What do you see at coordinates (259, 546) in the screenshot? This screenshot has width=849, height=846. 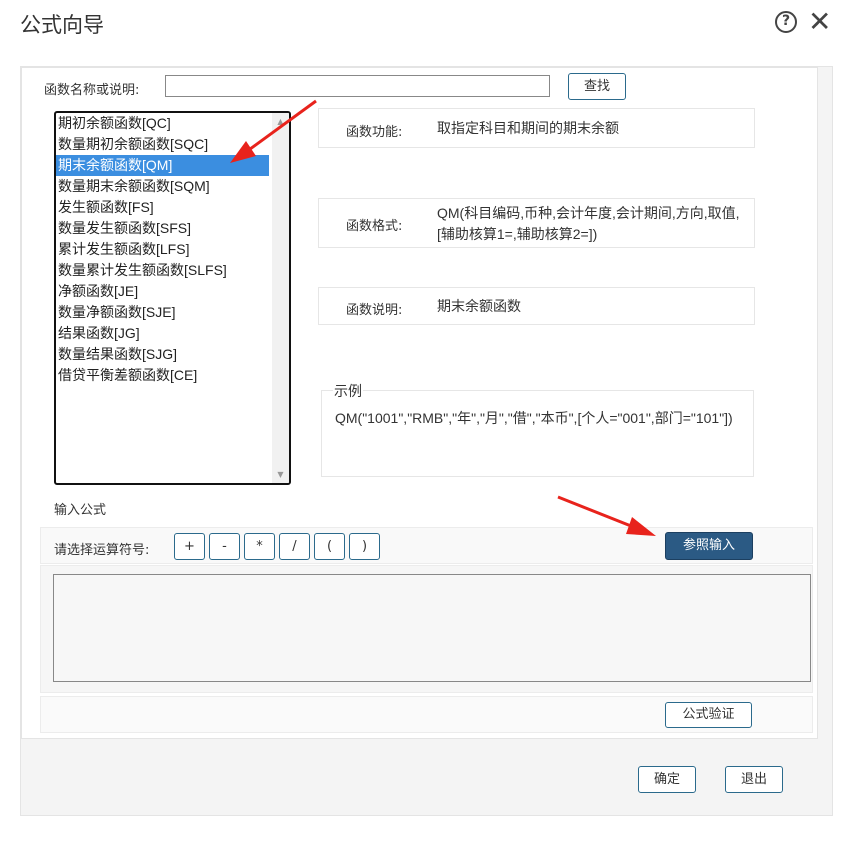 I see `operator-multiply-button: *` at bounding box center [259, 546].